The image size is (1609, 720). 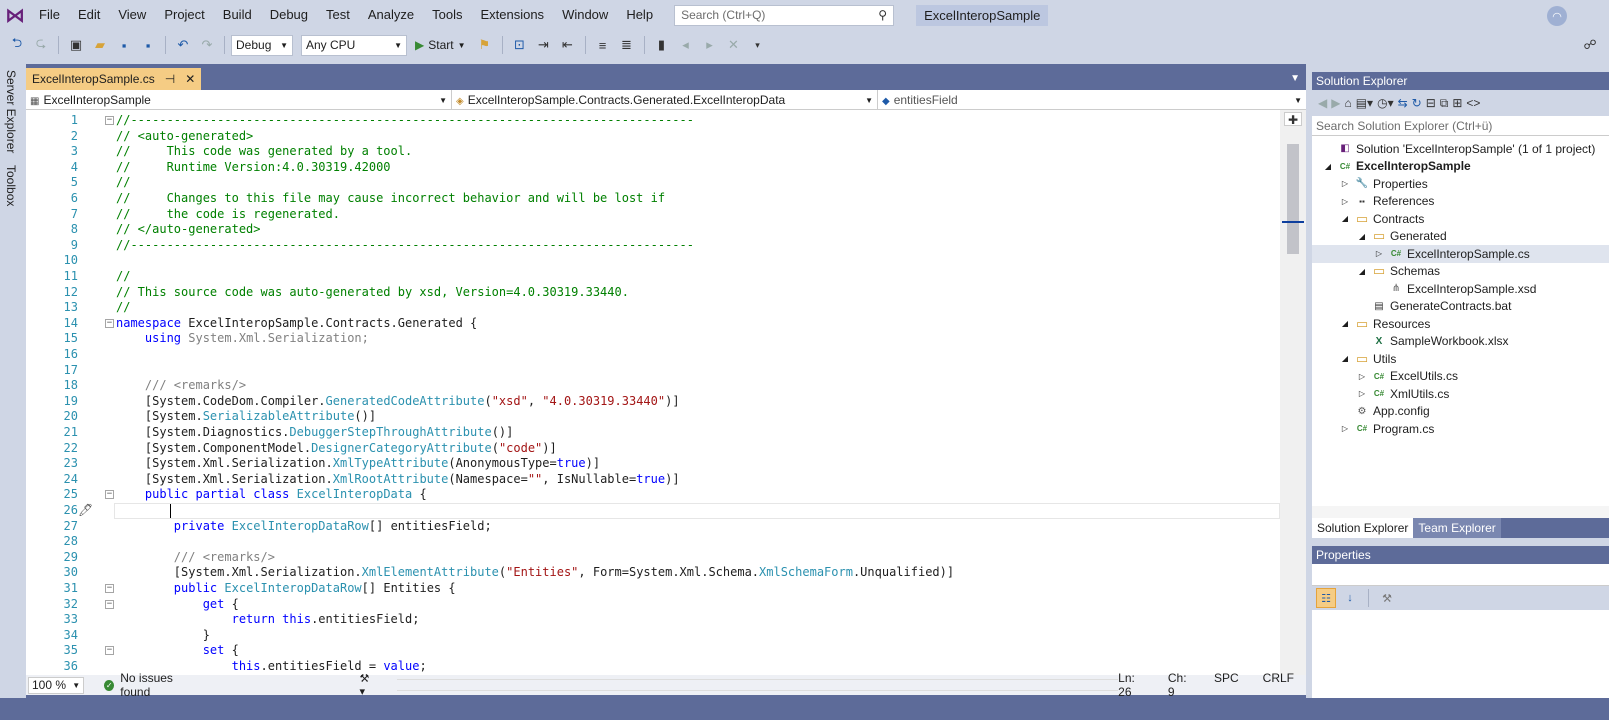 What do you see at coordinates (653, 261) in the screenshot?
I see `code-line: 10` at bounding box center [653, 261].